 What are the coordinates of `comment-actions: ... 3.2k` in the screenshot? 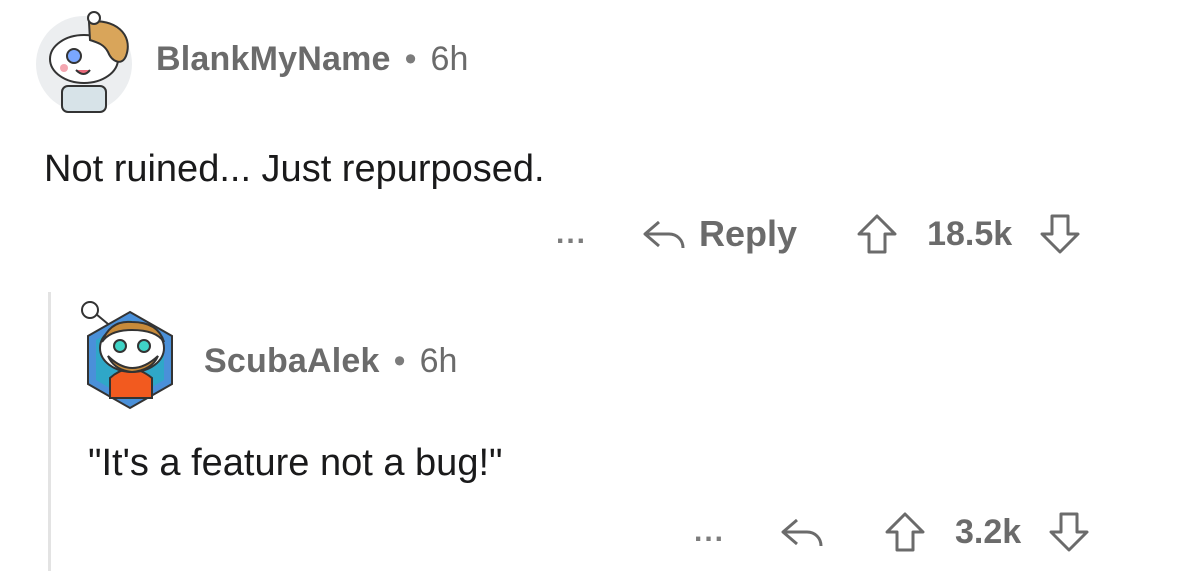 It's located at (892, 532).